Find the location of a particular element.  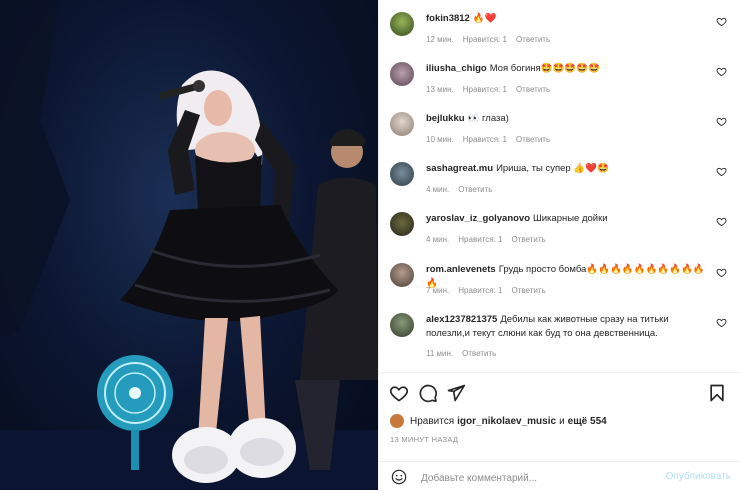

paper-plane-icon is located at coordinates (456, 393).